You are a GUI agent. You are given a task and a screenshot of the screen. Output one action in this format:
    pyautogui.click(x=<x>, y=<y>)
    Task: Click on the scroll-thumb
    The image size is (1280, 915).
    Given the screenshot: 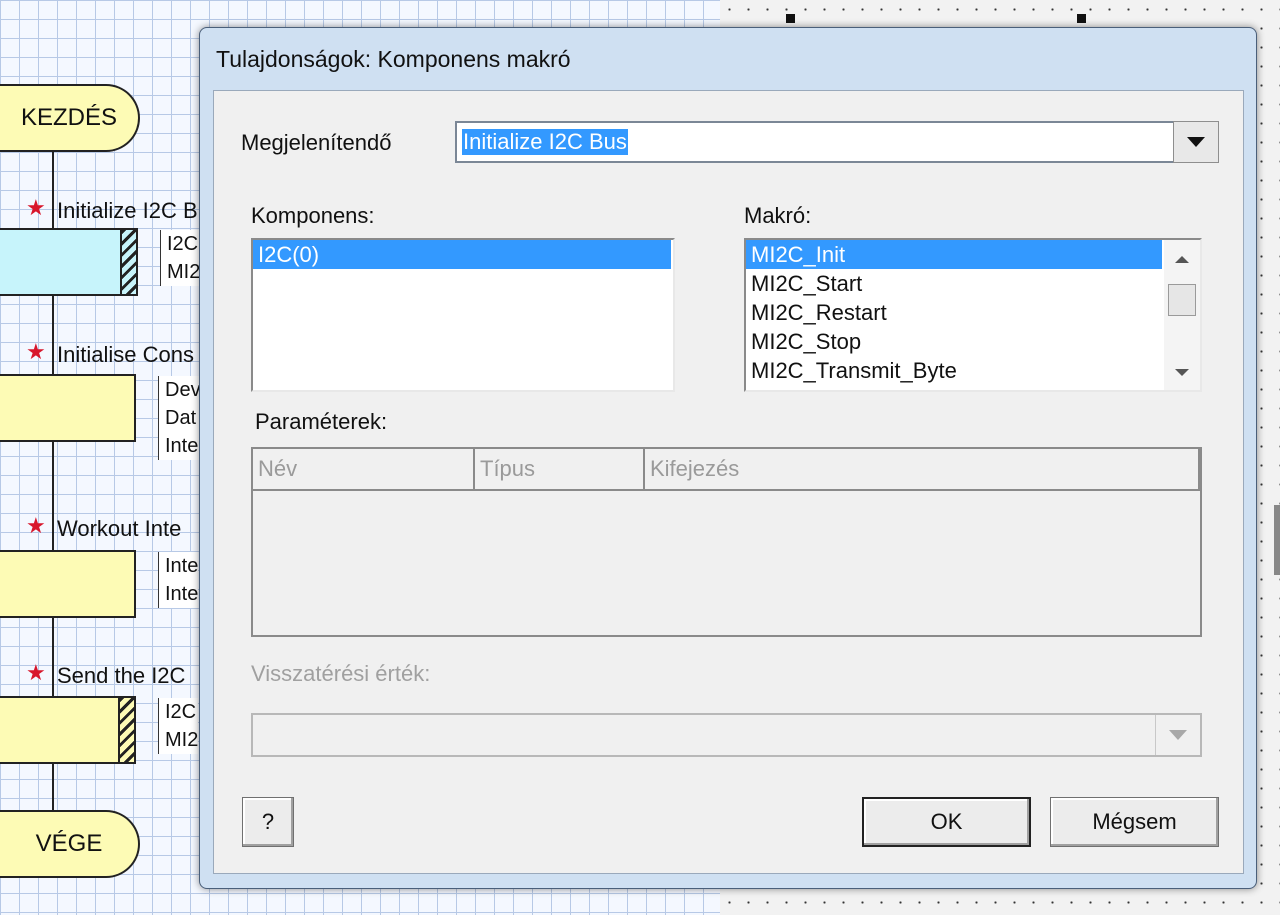 What is the action you would take?
    pyautogui.click(x=1182, y=300)
    